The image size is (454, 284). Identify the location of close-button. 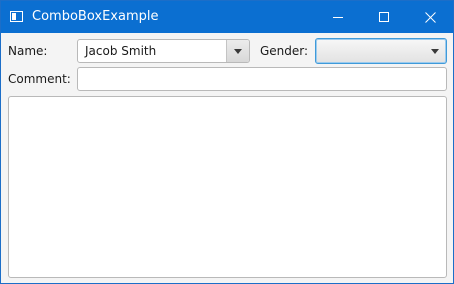
(430, 17).